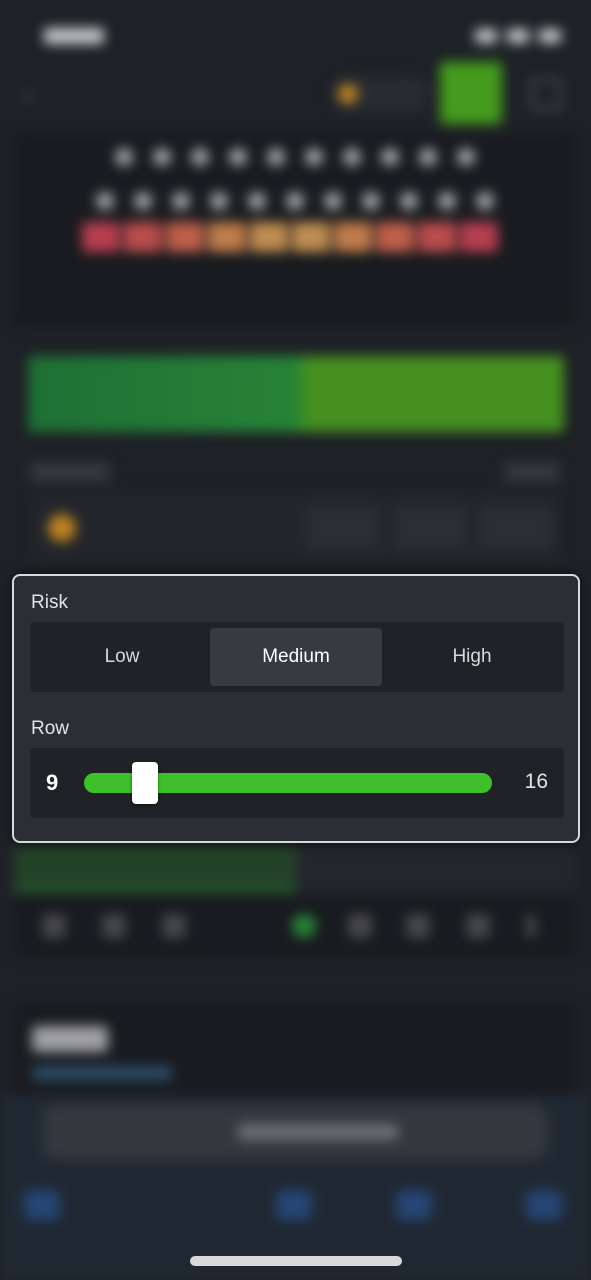 This screenshot has height=1280, width=591. What do you see at coordinates (418, 926) in the screenshot?
I see `info-icon` at bounding box center [418, 926].